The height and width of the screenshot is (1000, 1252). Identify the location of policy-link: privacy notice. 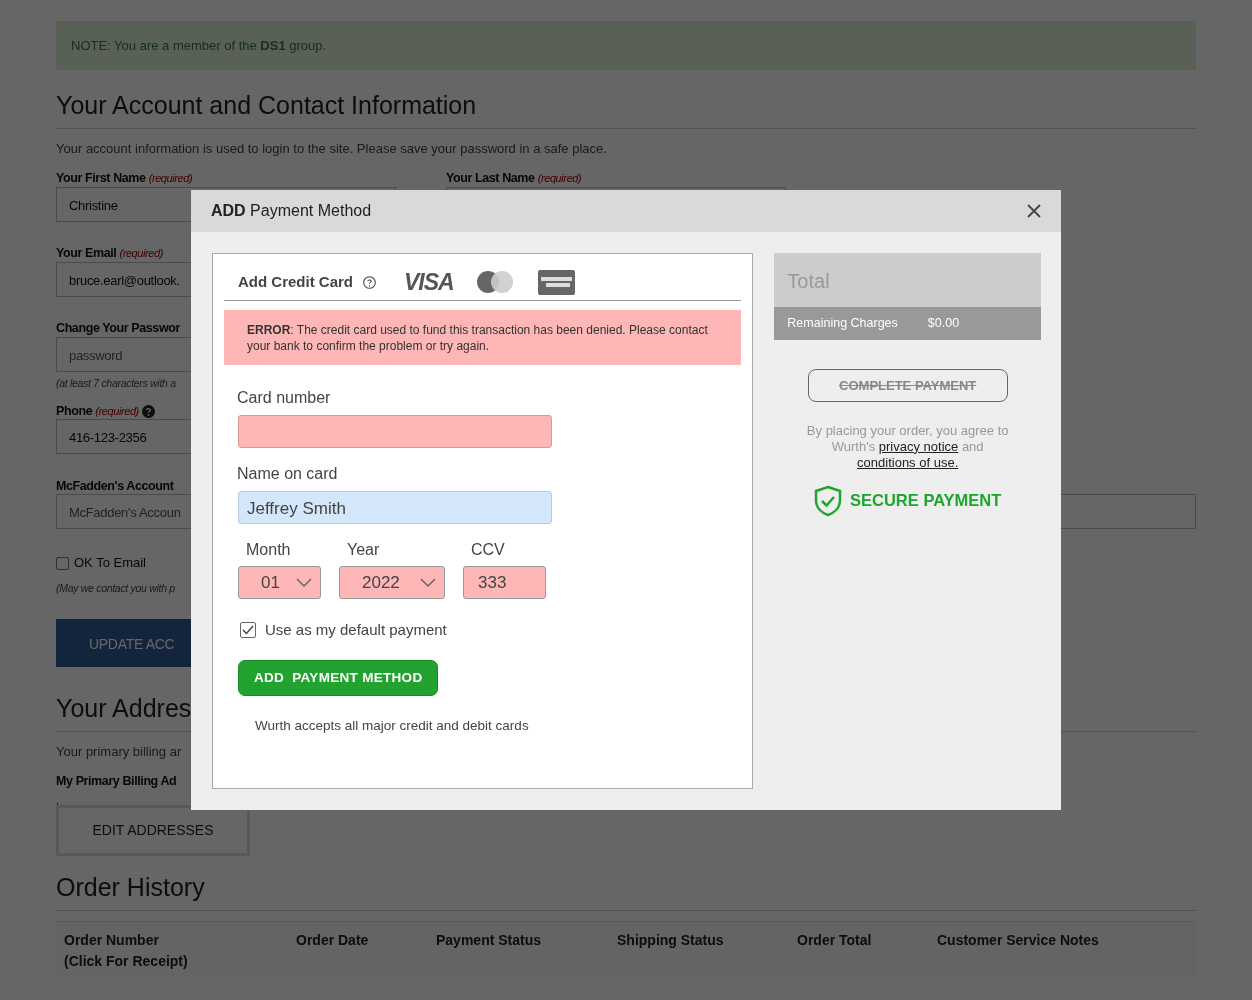
(918, 446).